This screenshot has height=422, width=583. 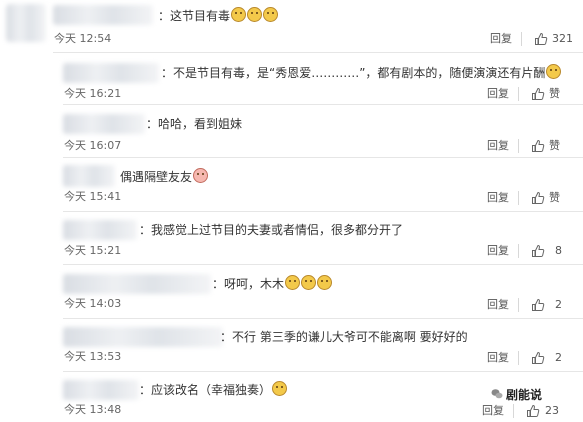 I want to click on timestamp: 今天 16:21, so click(x=93, y=93).